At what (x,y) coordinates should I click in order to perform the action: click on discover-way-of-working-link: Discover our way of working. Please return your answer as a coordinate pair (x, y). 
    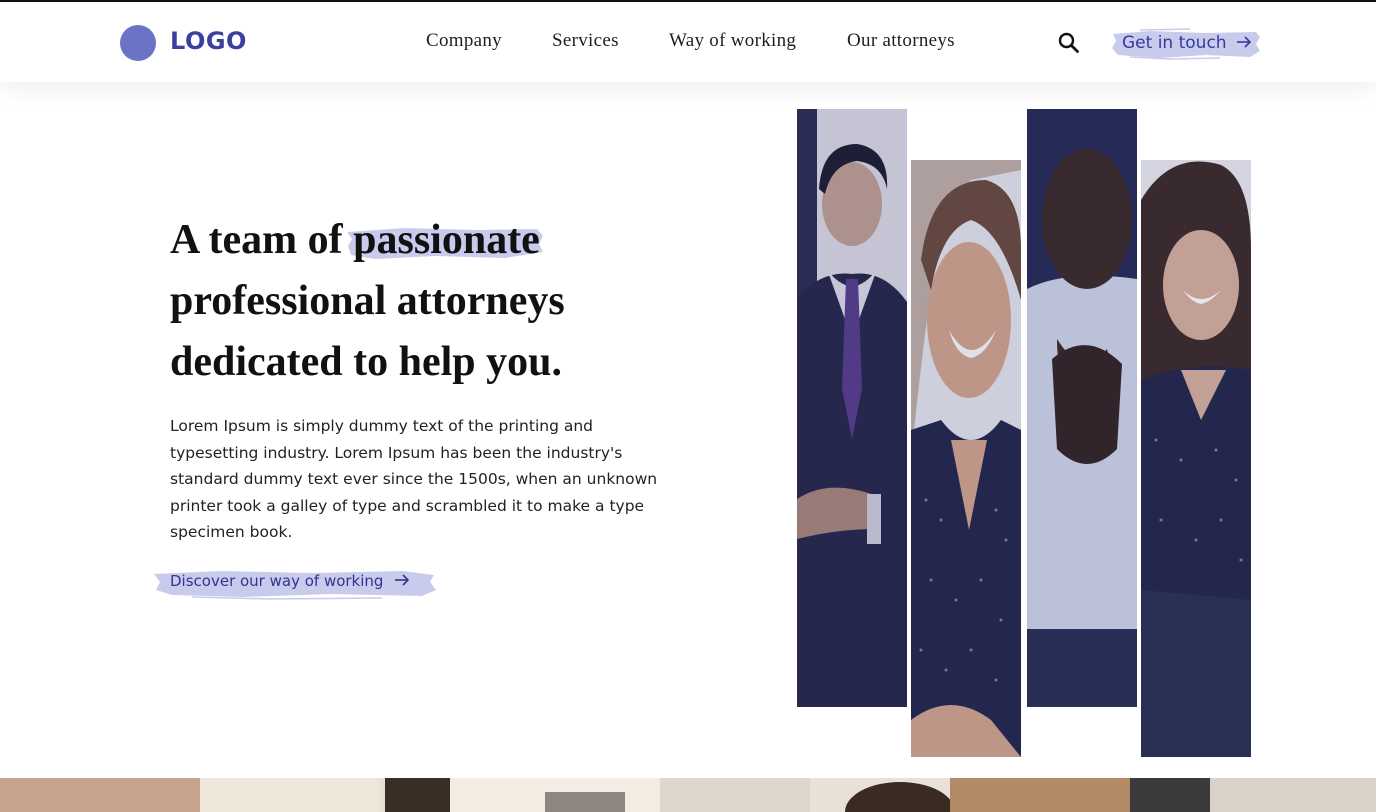
    Looking at the image, I should click on (295, 583).